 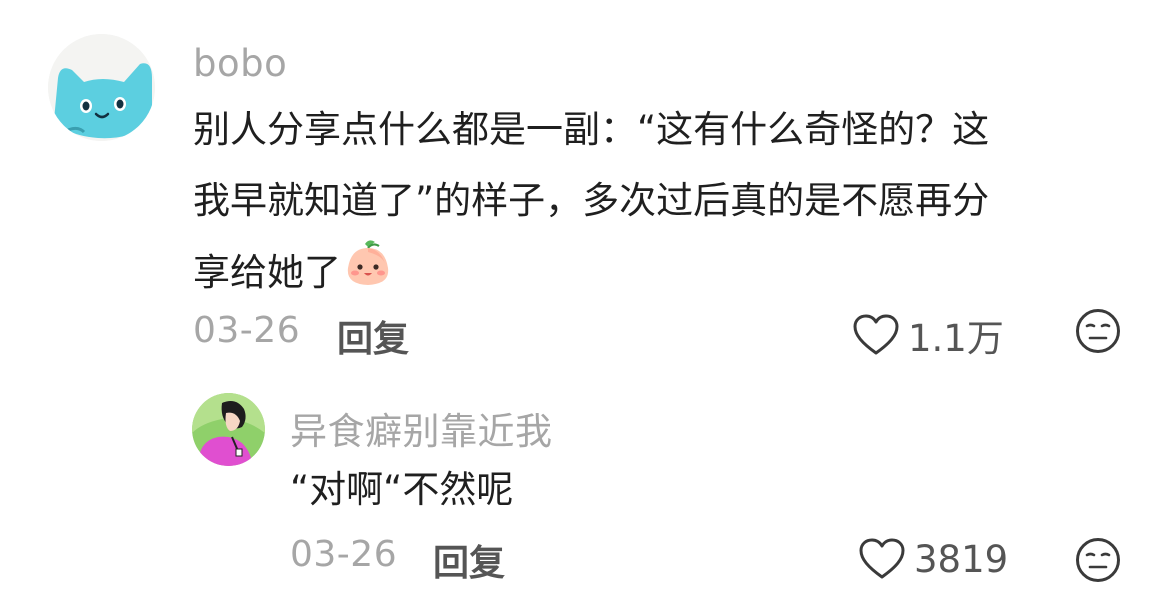 I want to click on blue-cat-avatar-icon, so click(x=101, y=87).